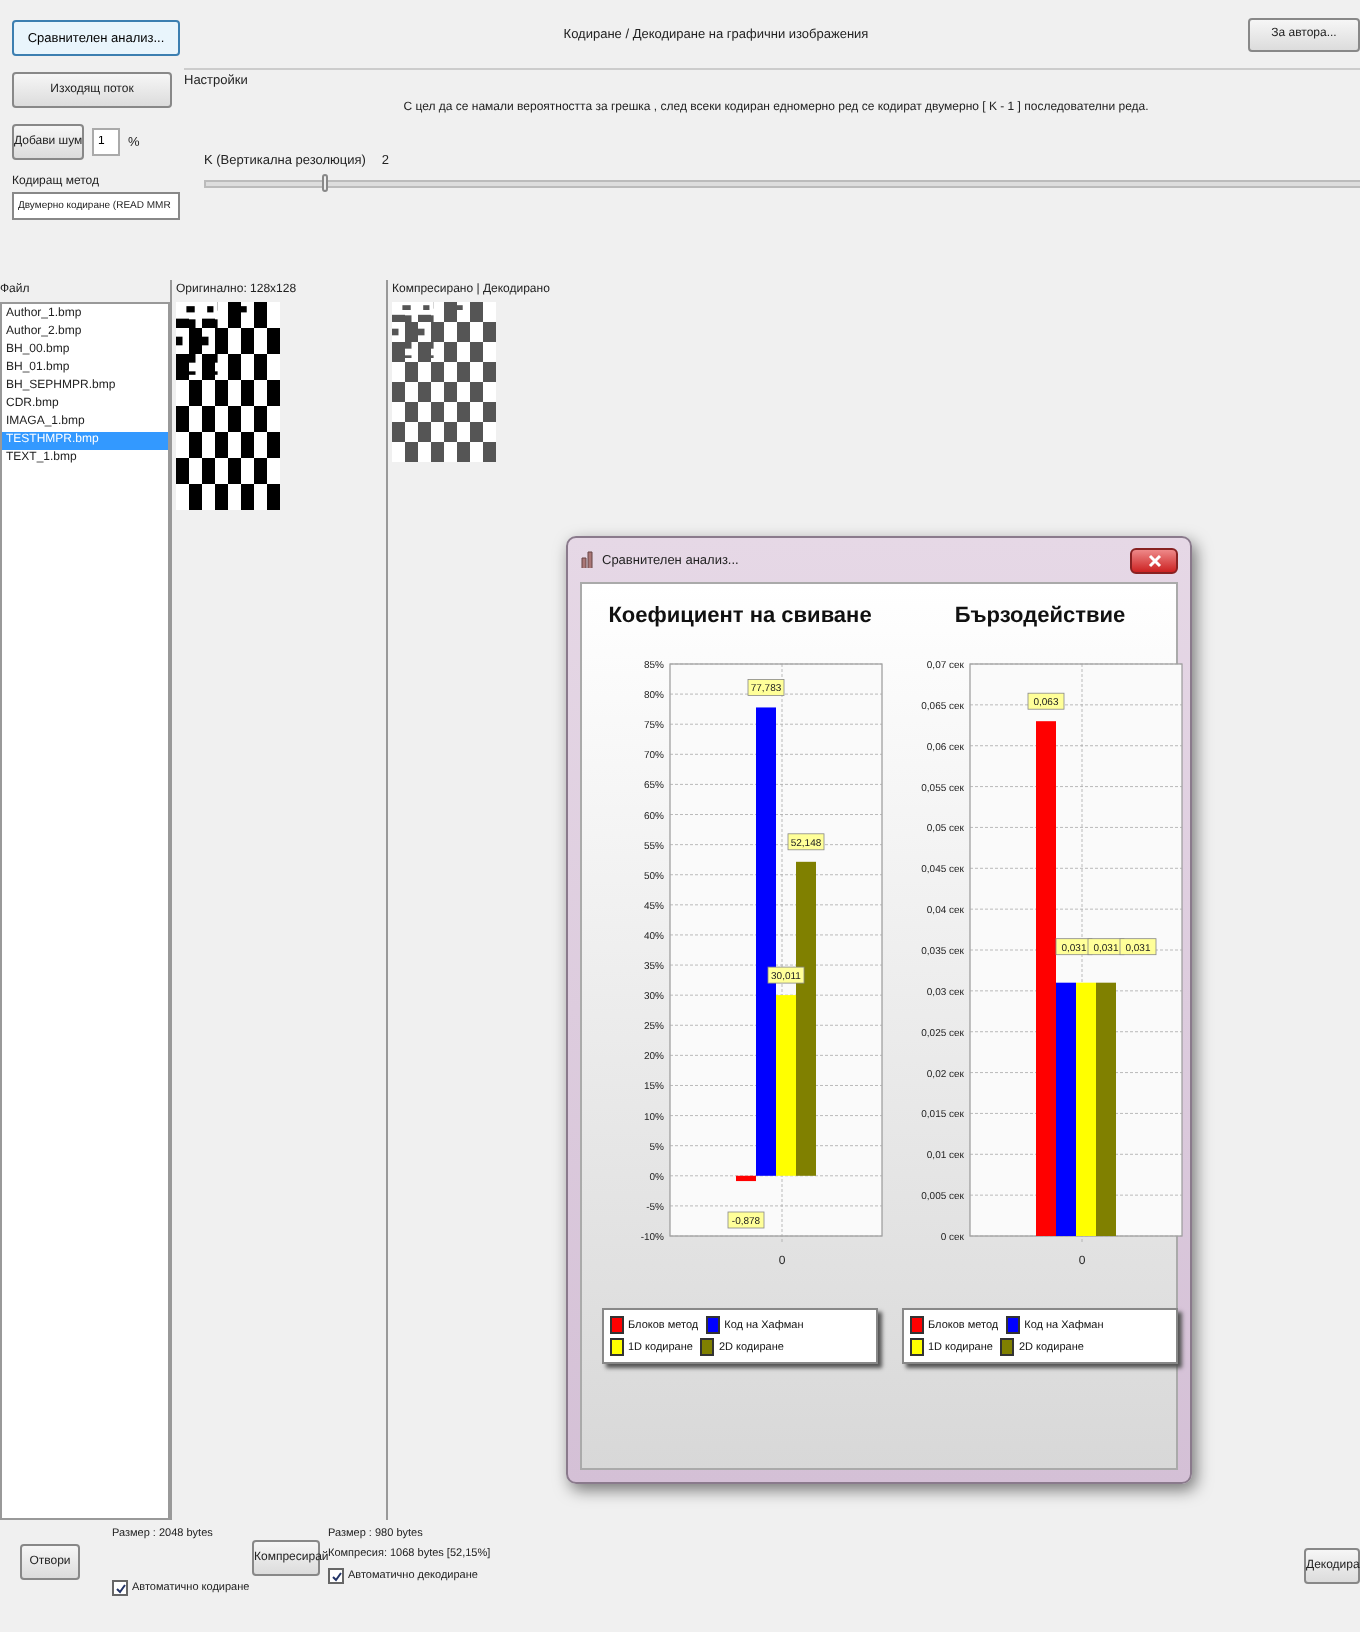 Image resolution: width=1360 pixels, height=1632 pixels. I want to click on k-slider, so click(782, 184).